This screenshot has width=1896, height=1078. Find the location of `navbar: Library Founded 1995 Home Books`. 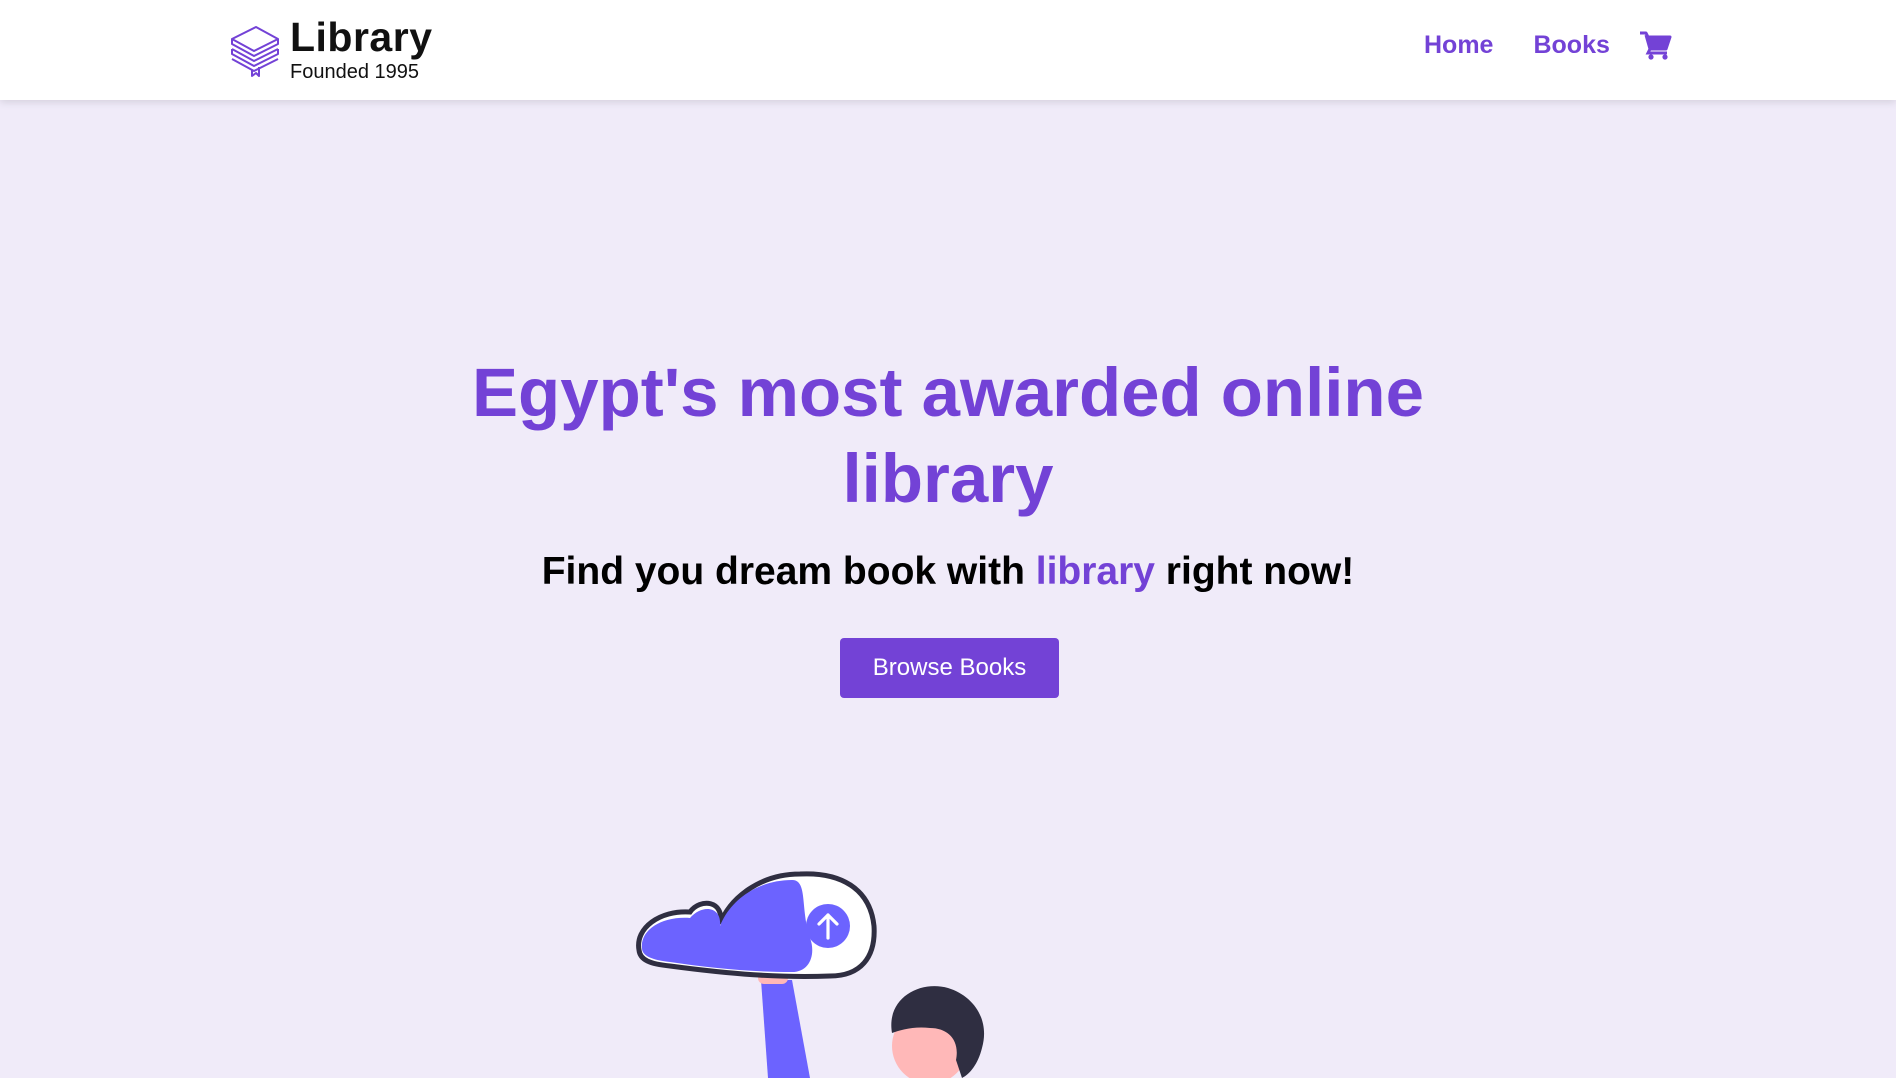

navbar: Library Founded 1995 Home Books is located at coordinates (948, 50).